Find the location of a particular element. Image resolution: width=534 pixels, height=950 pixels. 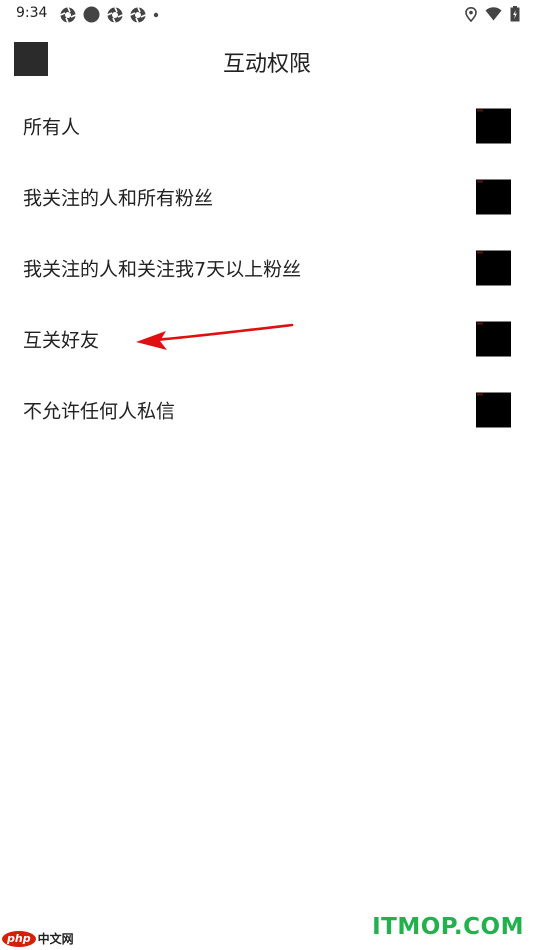

option-following-and-all-fans: 我关注的人和所有粉丝 is located at coordinates (267, 196).